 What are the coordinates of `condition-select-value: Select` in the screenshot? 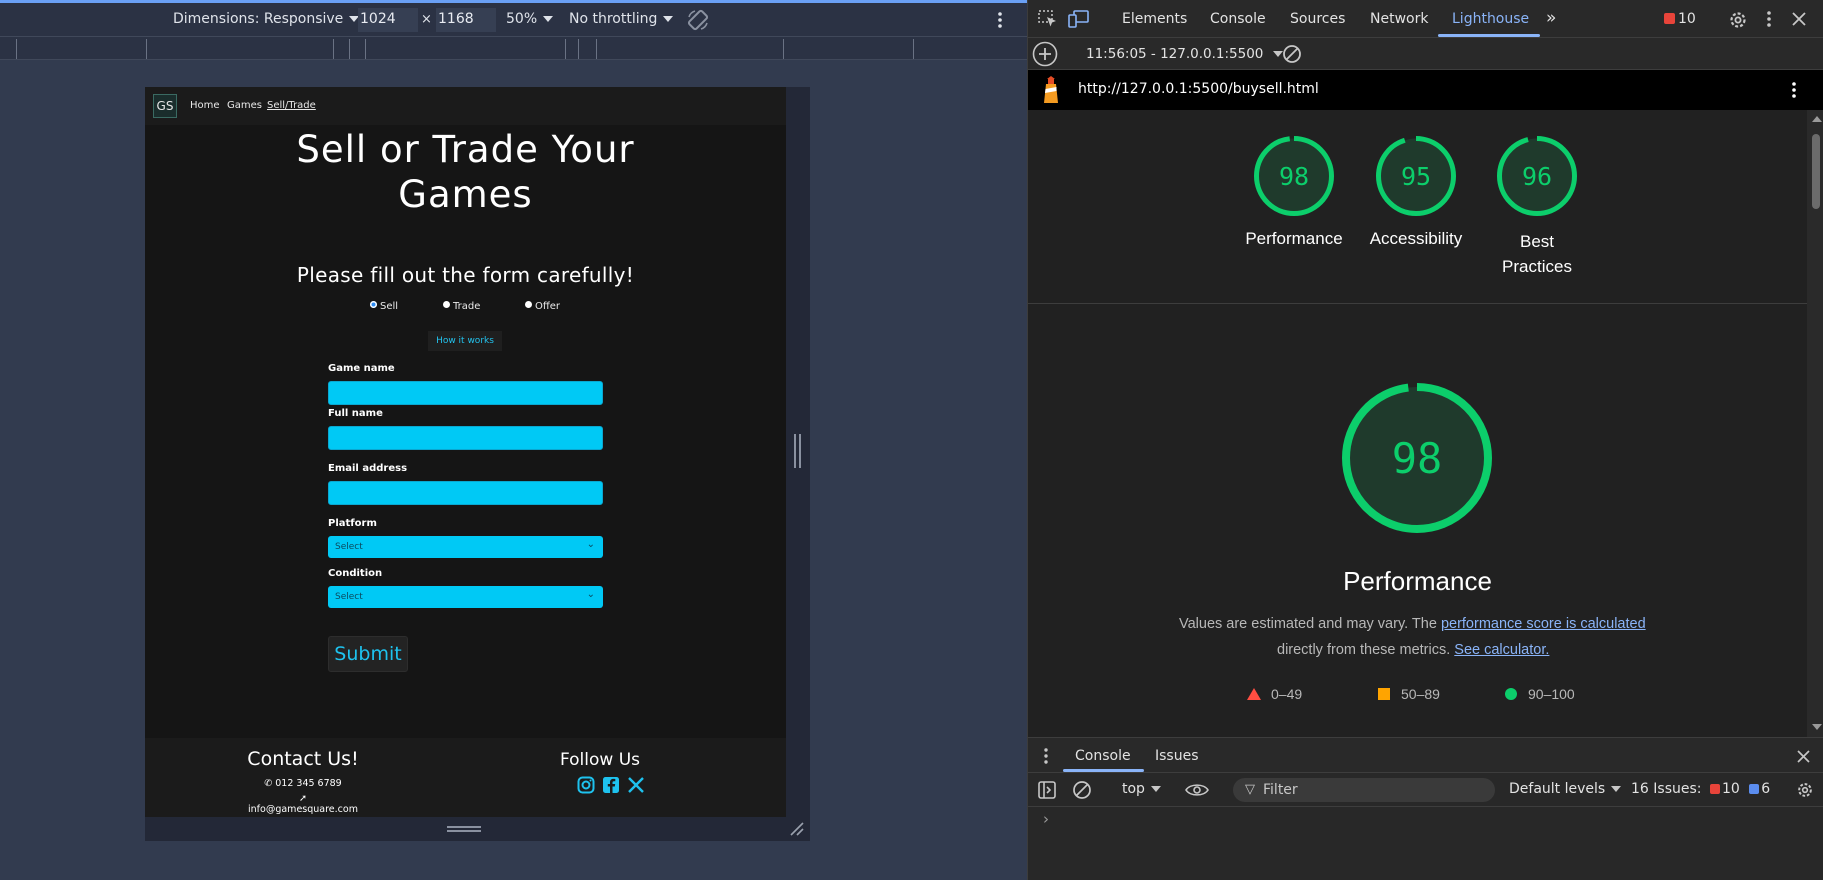 It's located at (349, 597).